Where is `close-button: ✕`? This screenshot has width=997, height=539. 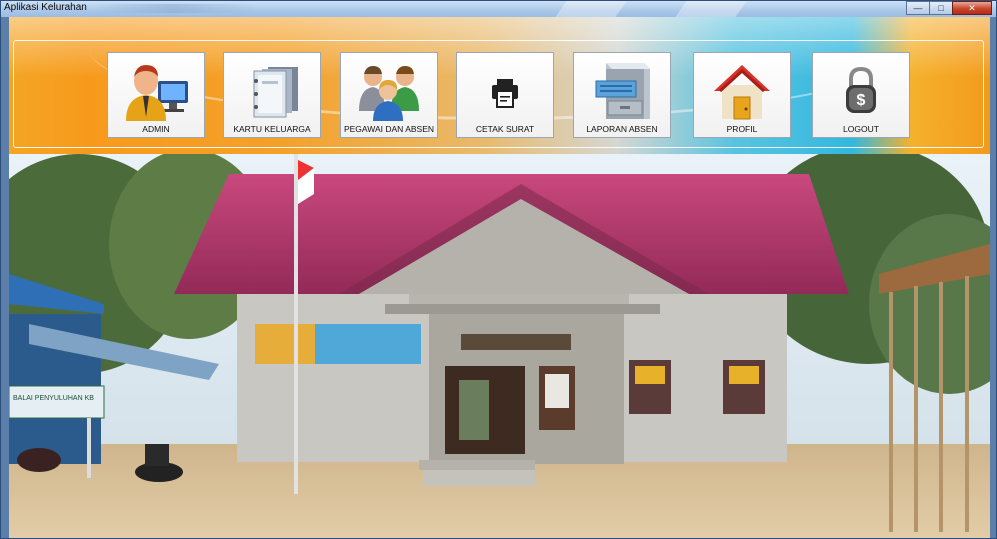
close-button: ✕ is located at coordinates (972, 8).